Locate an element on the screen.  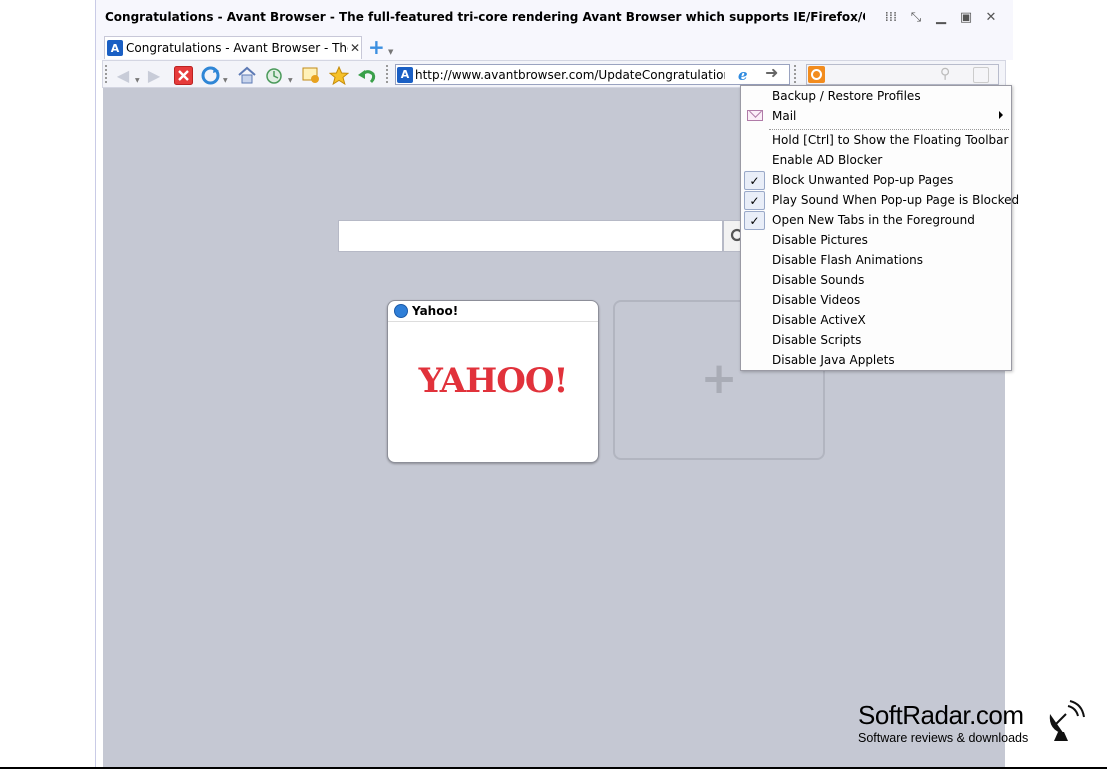
undo-close-tab-icon is located at coordinates (367, 75).